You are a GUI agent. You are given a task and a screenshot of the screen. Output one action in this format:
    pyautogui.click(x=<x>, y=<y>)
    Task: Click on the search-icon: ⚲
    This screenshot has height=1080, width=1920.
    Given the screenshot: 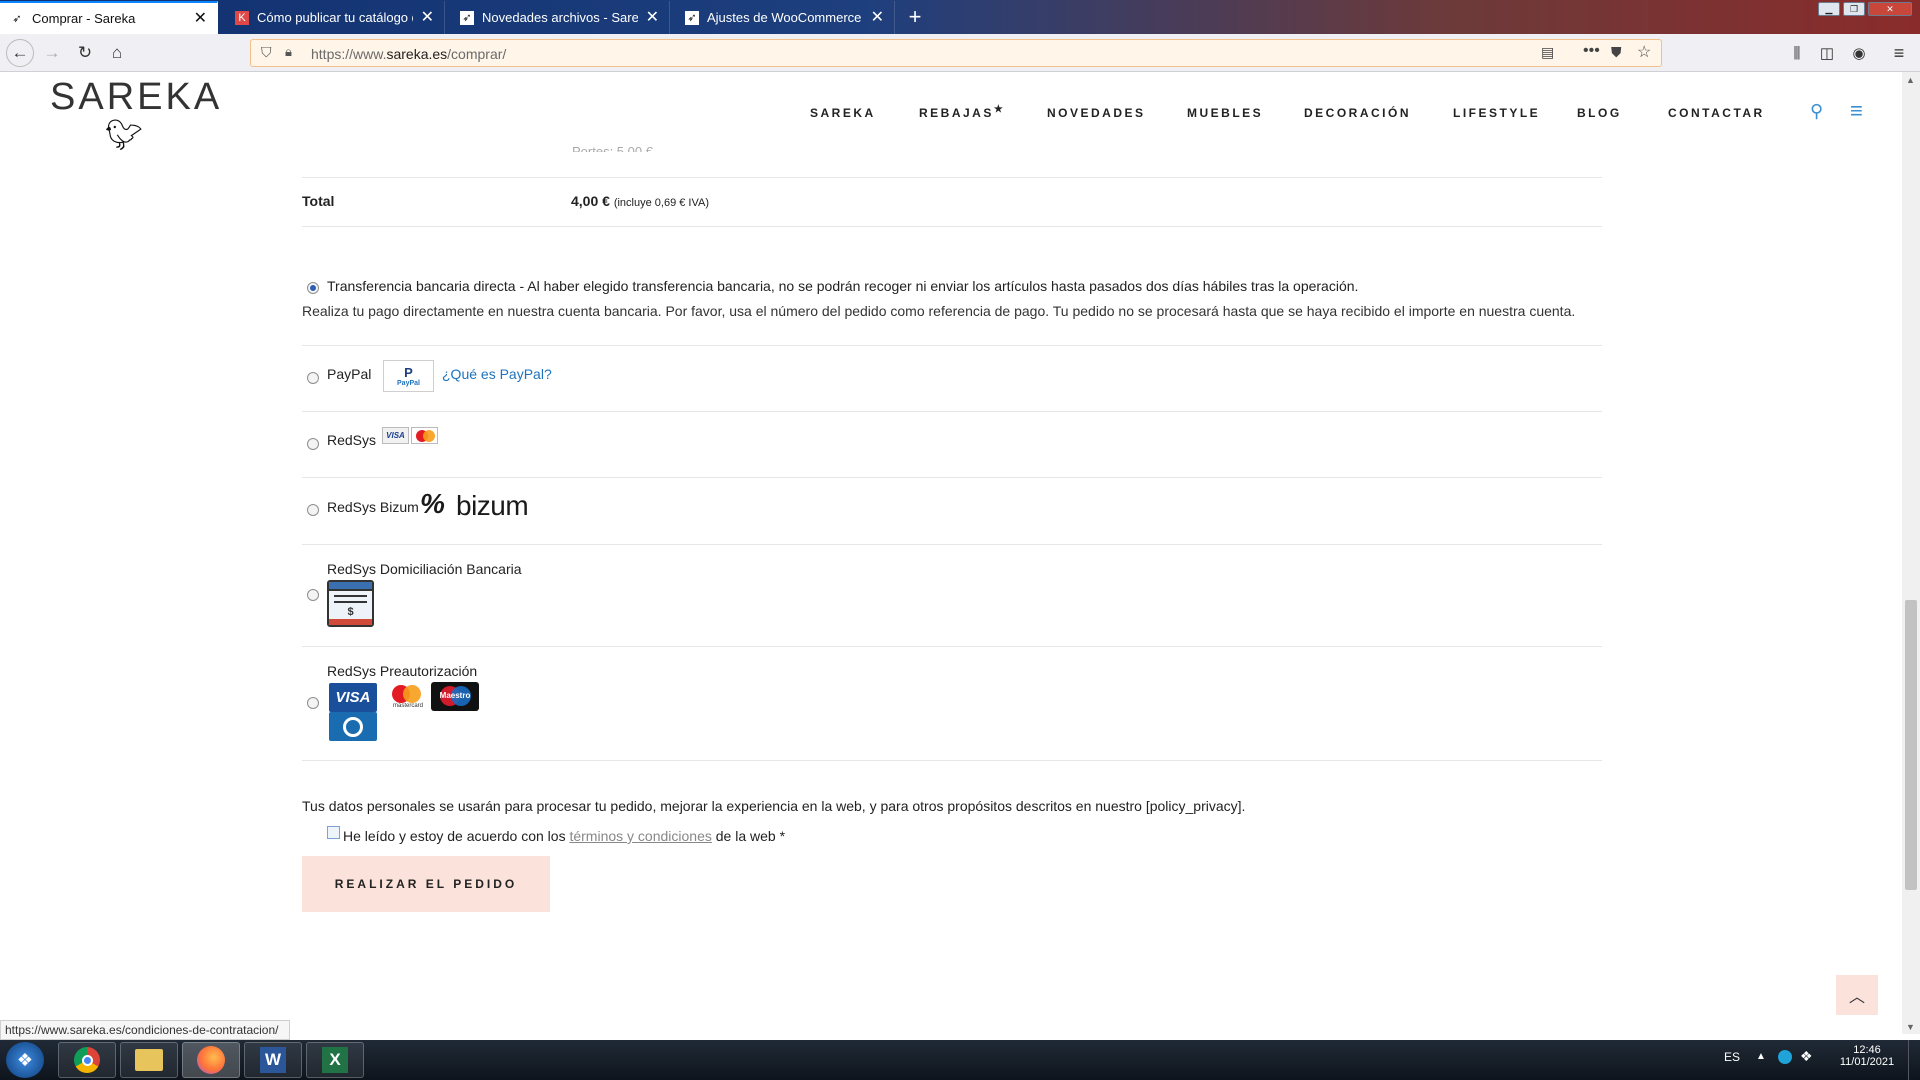 What is the action you would take?
    pyautogui.click(x=1816, y=111)
    